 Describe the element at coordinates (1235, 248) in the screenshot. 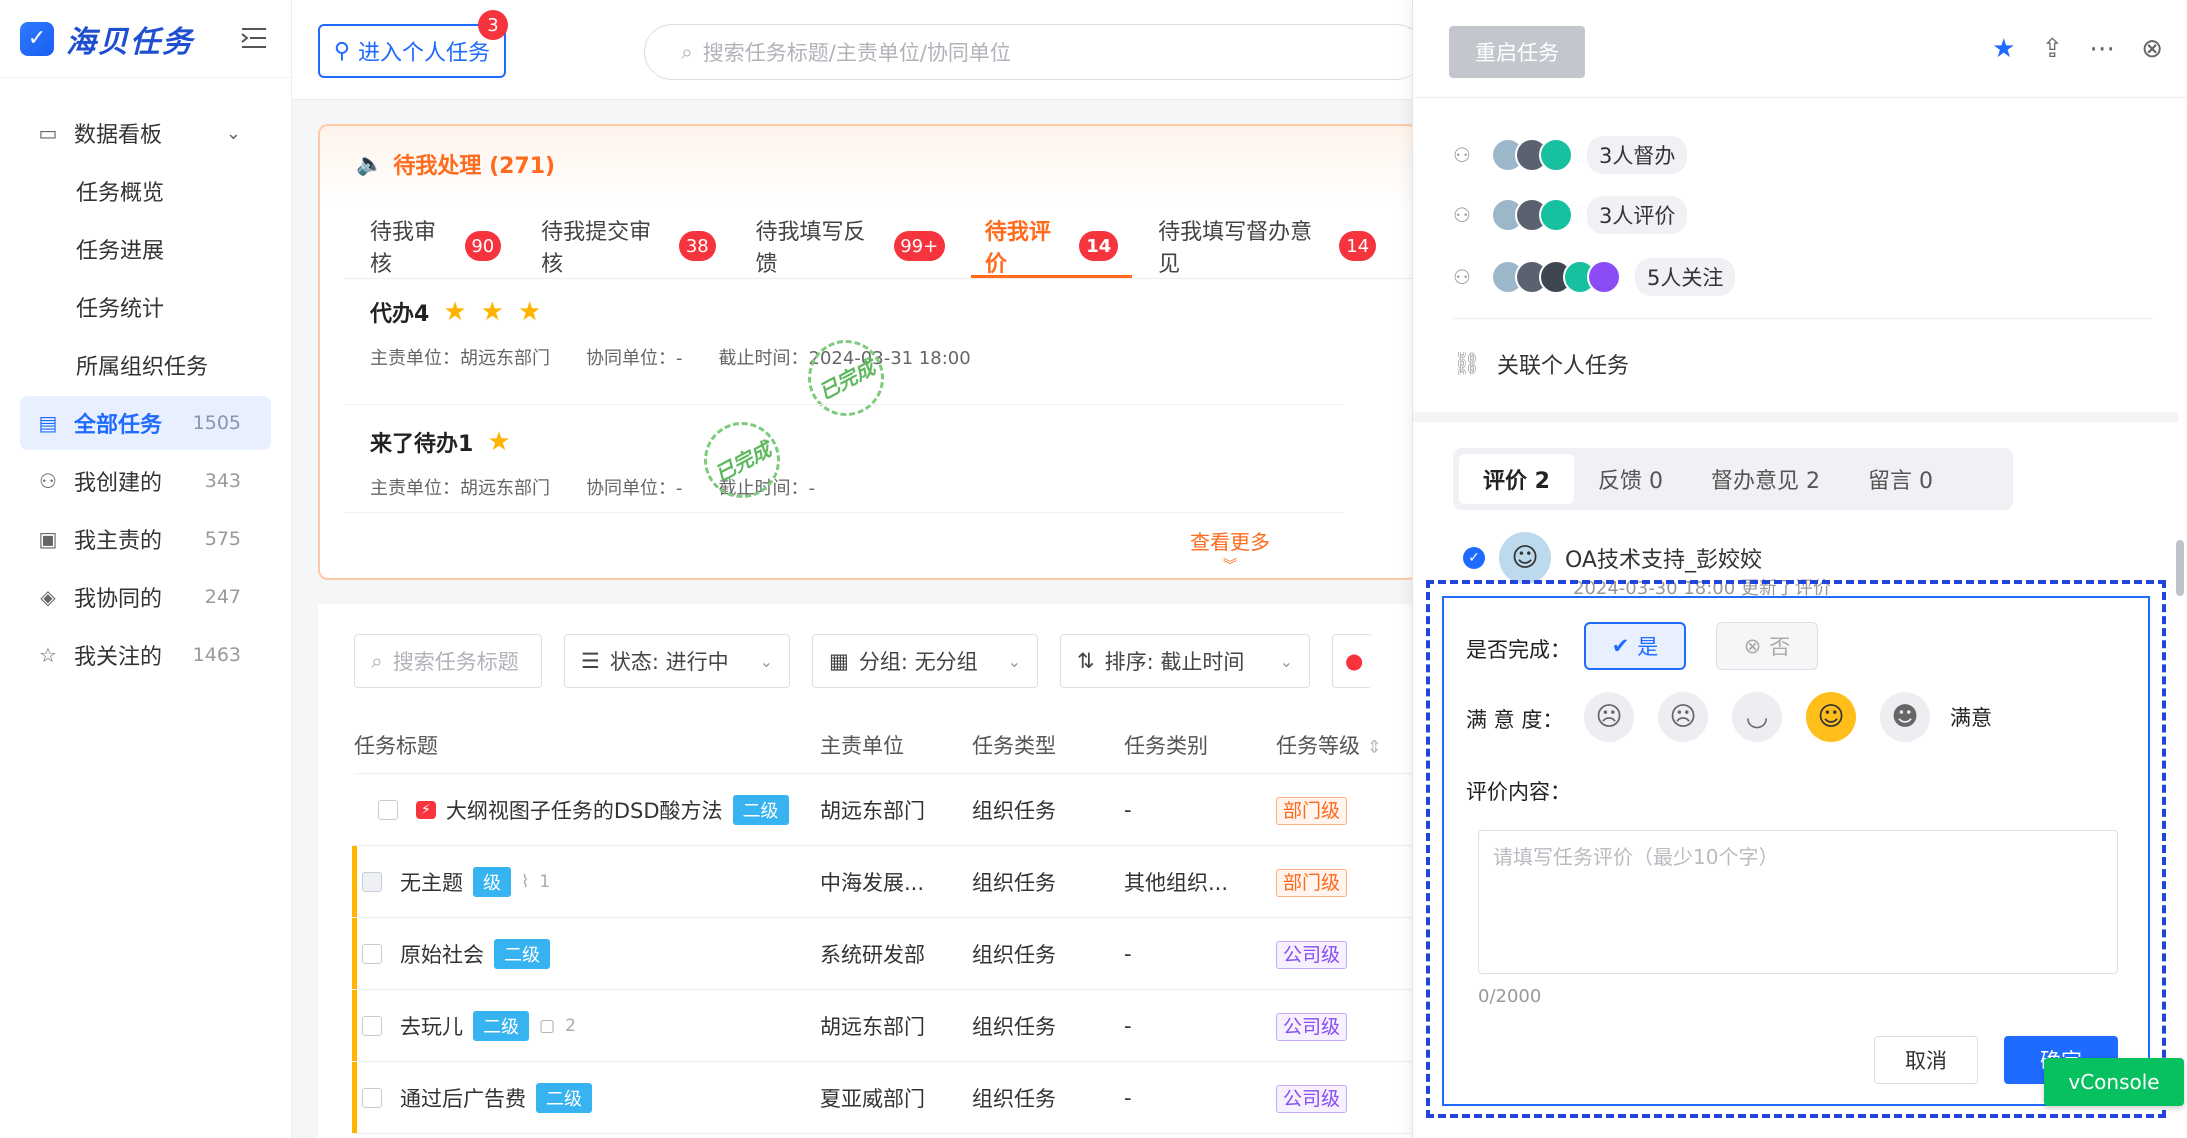

I see `tab-label: 待我填写督办意见` at that location.